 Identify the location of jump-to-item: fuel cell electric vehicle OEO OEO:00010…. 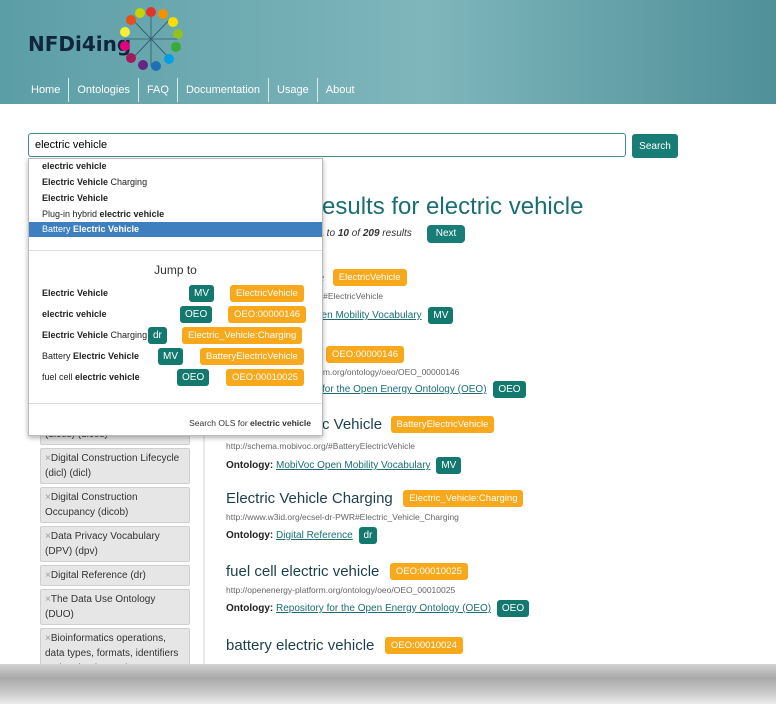
(177, 378).